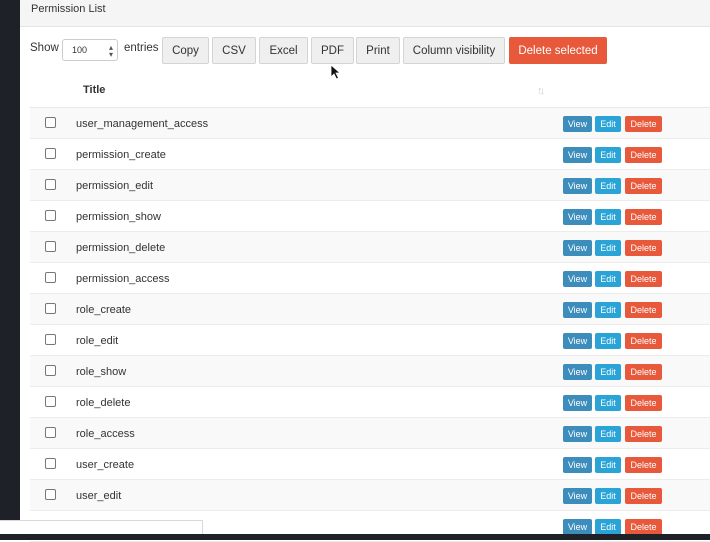 Image resolution: width=710 pixels, height=542 pixels. What do you see at coordinates (105, 434) in the screenshot?
I see `permission-title: role_access` at bounding box center [105, 434].